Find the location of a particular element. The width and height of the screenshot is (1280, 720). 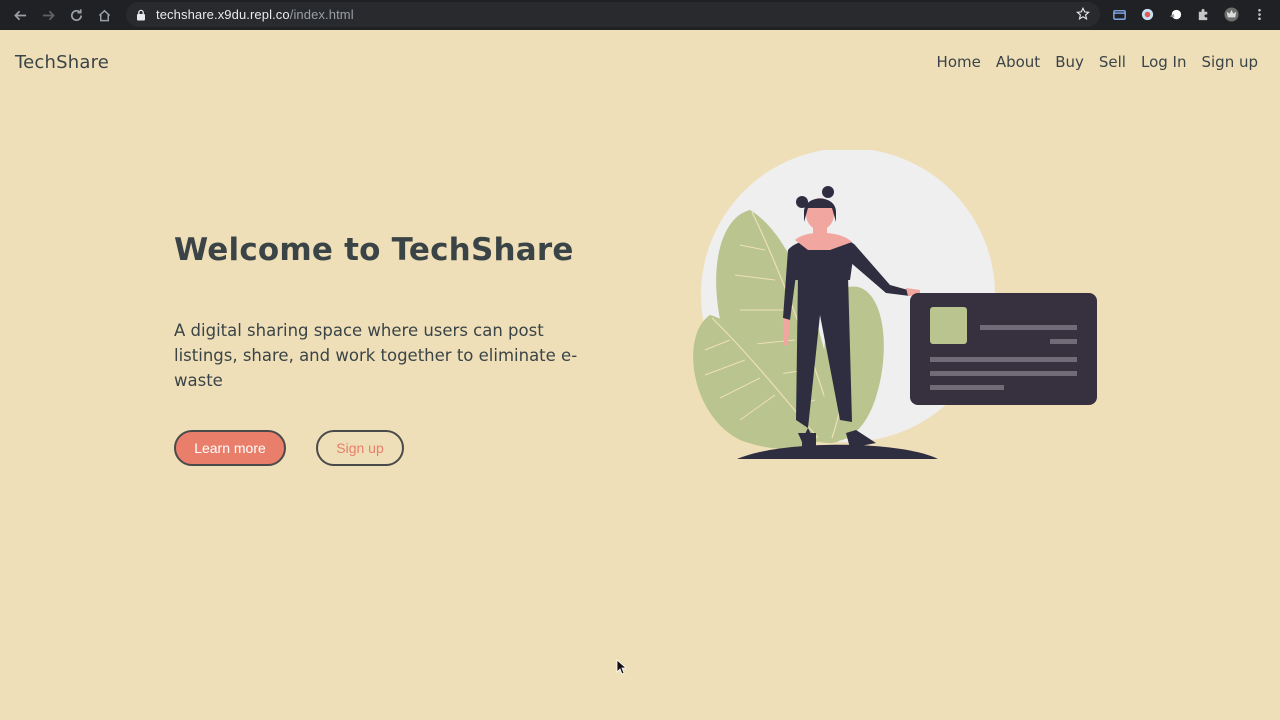

sign-up-button: Sign up is located at coordinates (360, 448).